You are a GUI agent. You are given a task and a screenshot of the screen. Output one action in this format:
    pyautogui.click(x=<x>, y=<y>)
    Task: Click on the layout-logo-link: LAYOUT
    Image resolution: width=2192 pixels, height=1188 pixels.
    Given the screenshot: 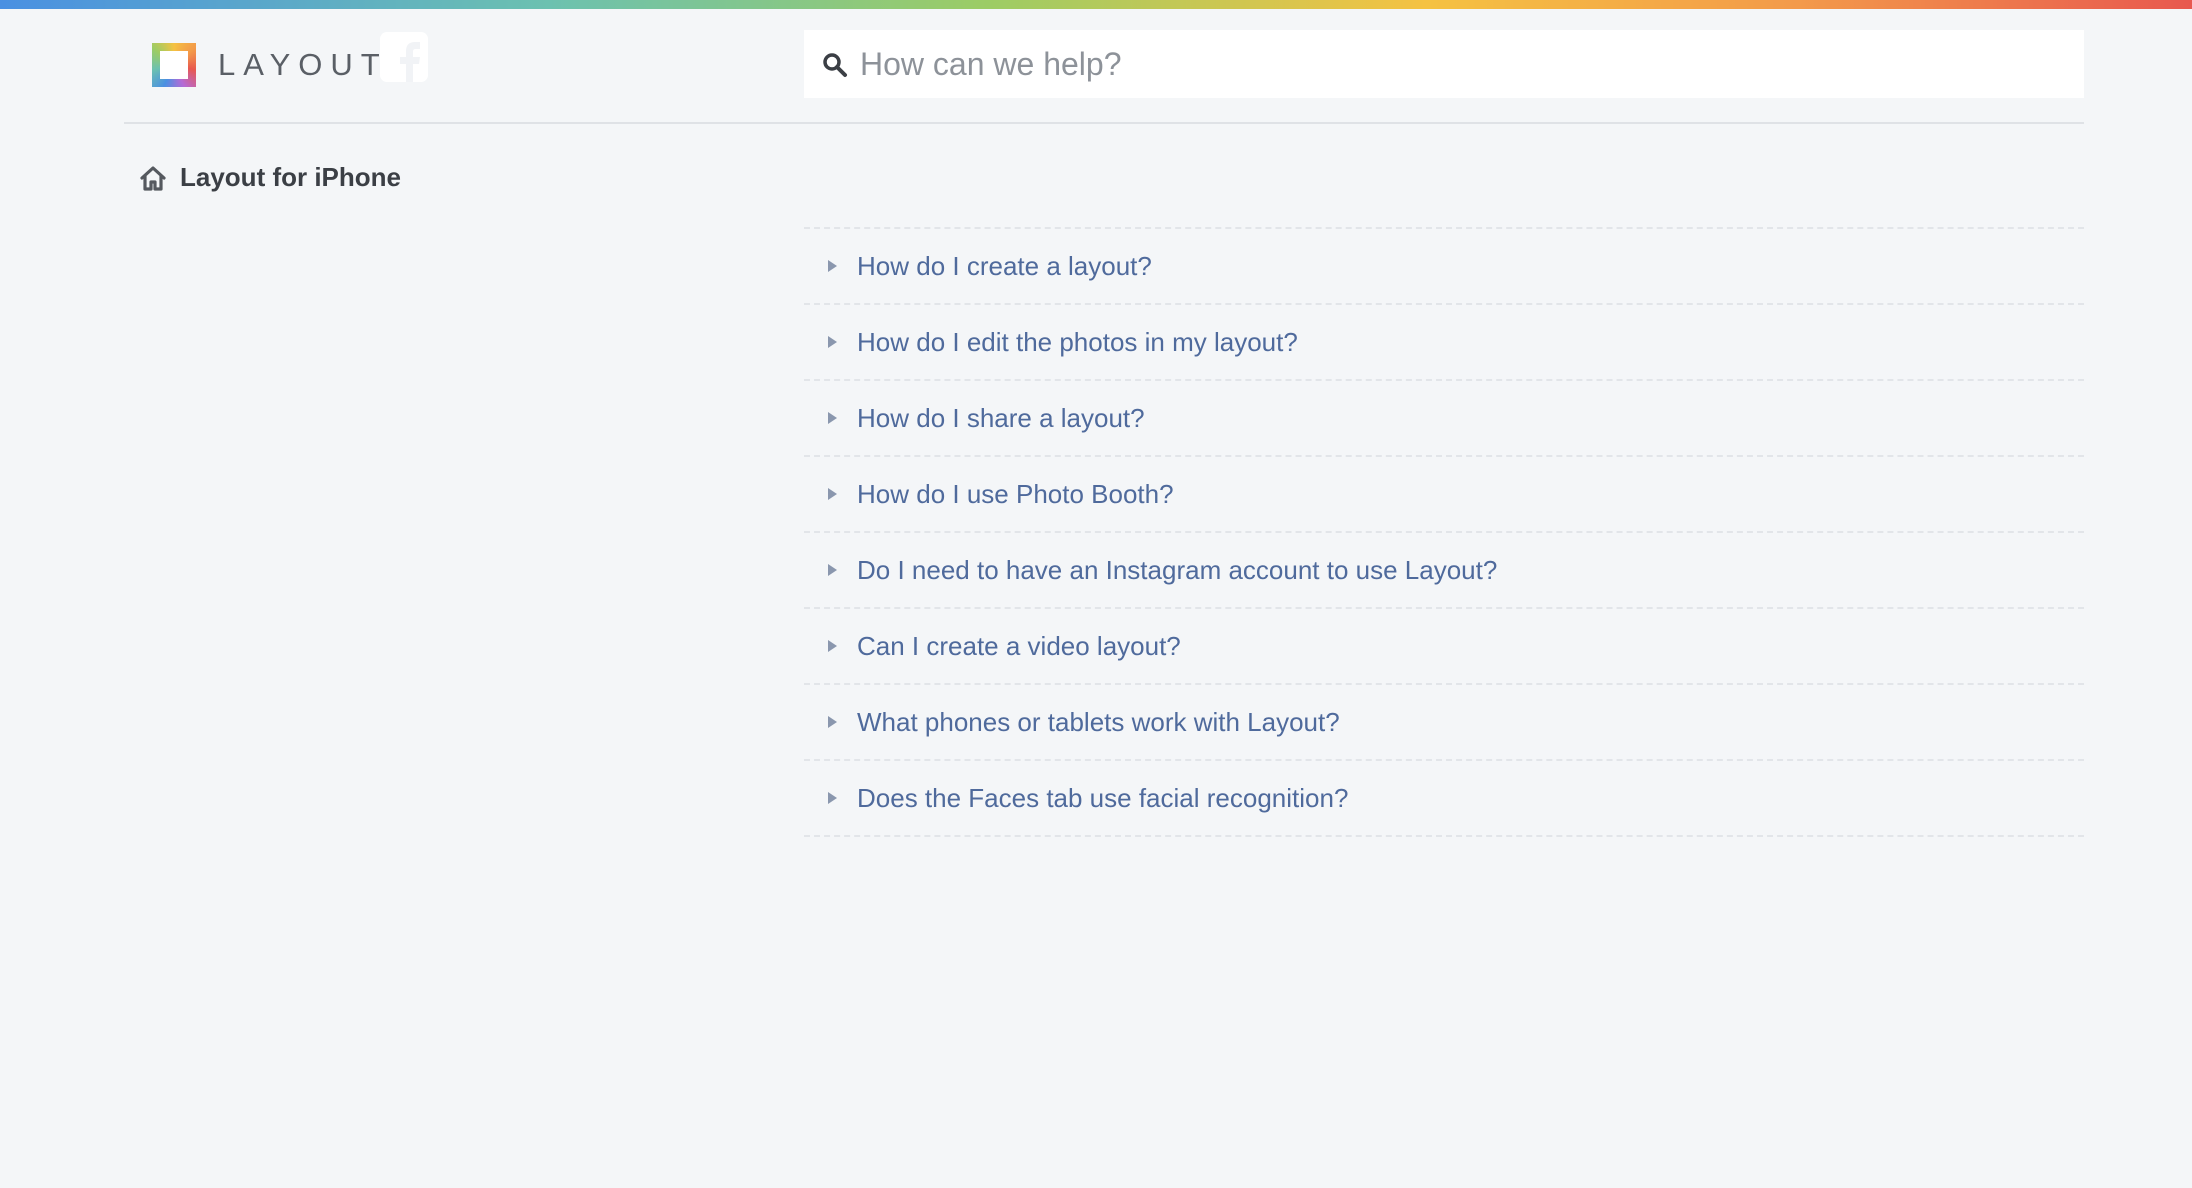 What is the action you would take?
    pyautogui.click(x=270, y=65)
    